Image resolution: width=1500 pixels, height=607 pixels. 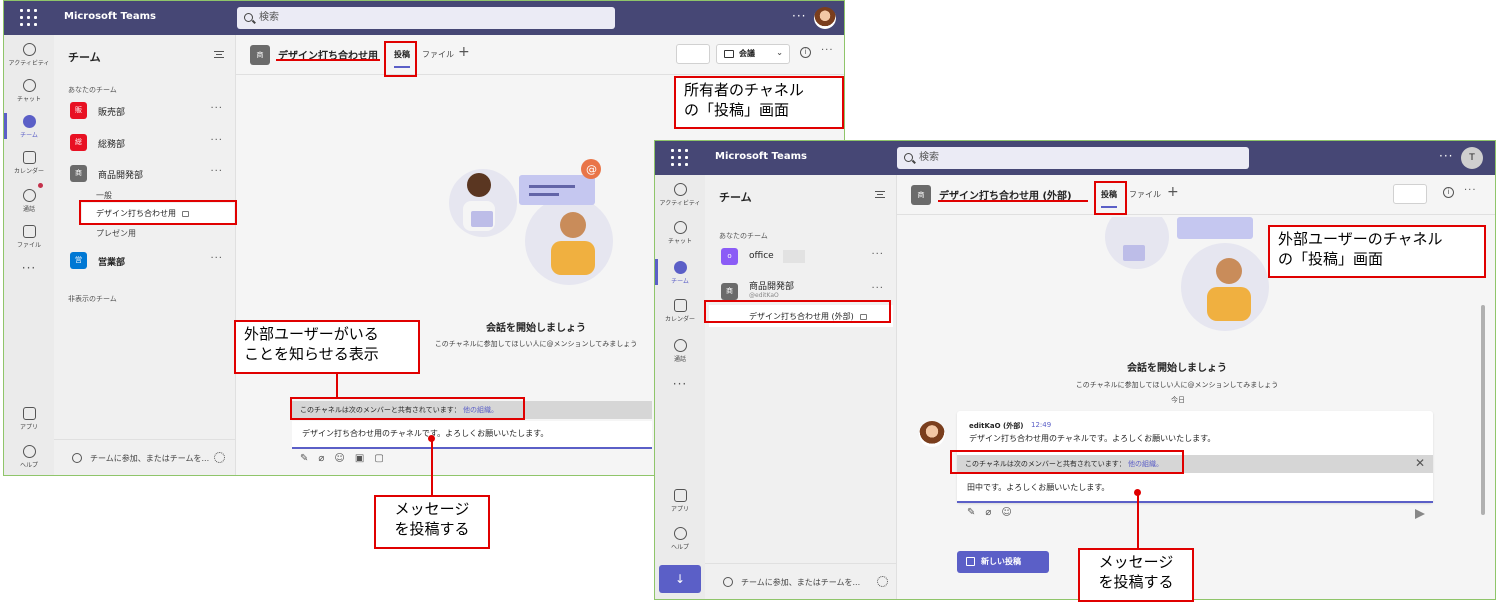 I want to click on callout-line: 外部ユーザーがいる, so click(x=311, y=334).